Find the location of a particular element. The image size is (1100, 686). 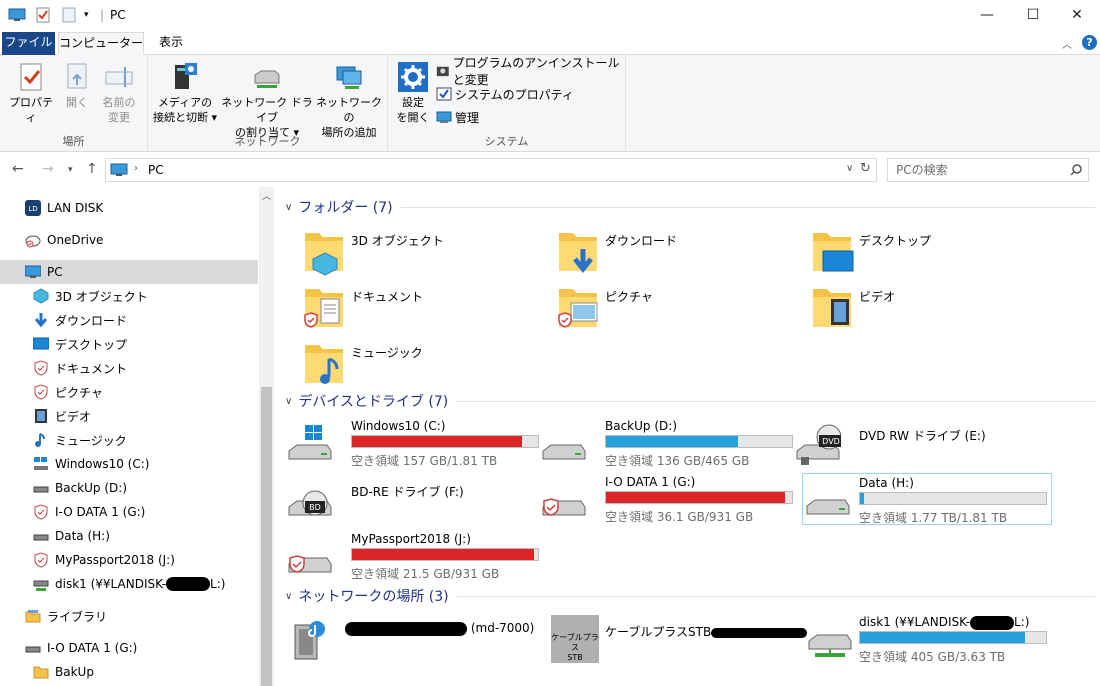

nav-item-3d-objects: 3D オブジェクト is located at coordinates (129, 296).